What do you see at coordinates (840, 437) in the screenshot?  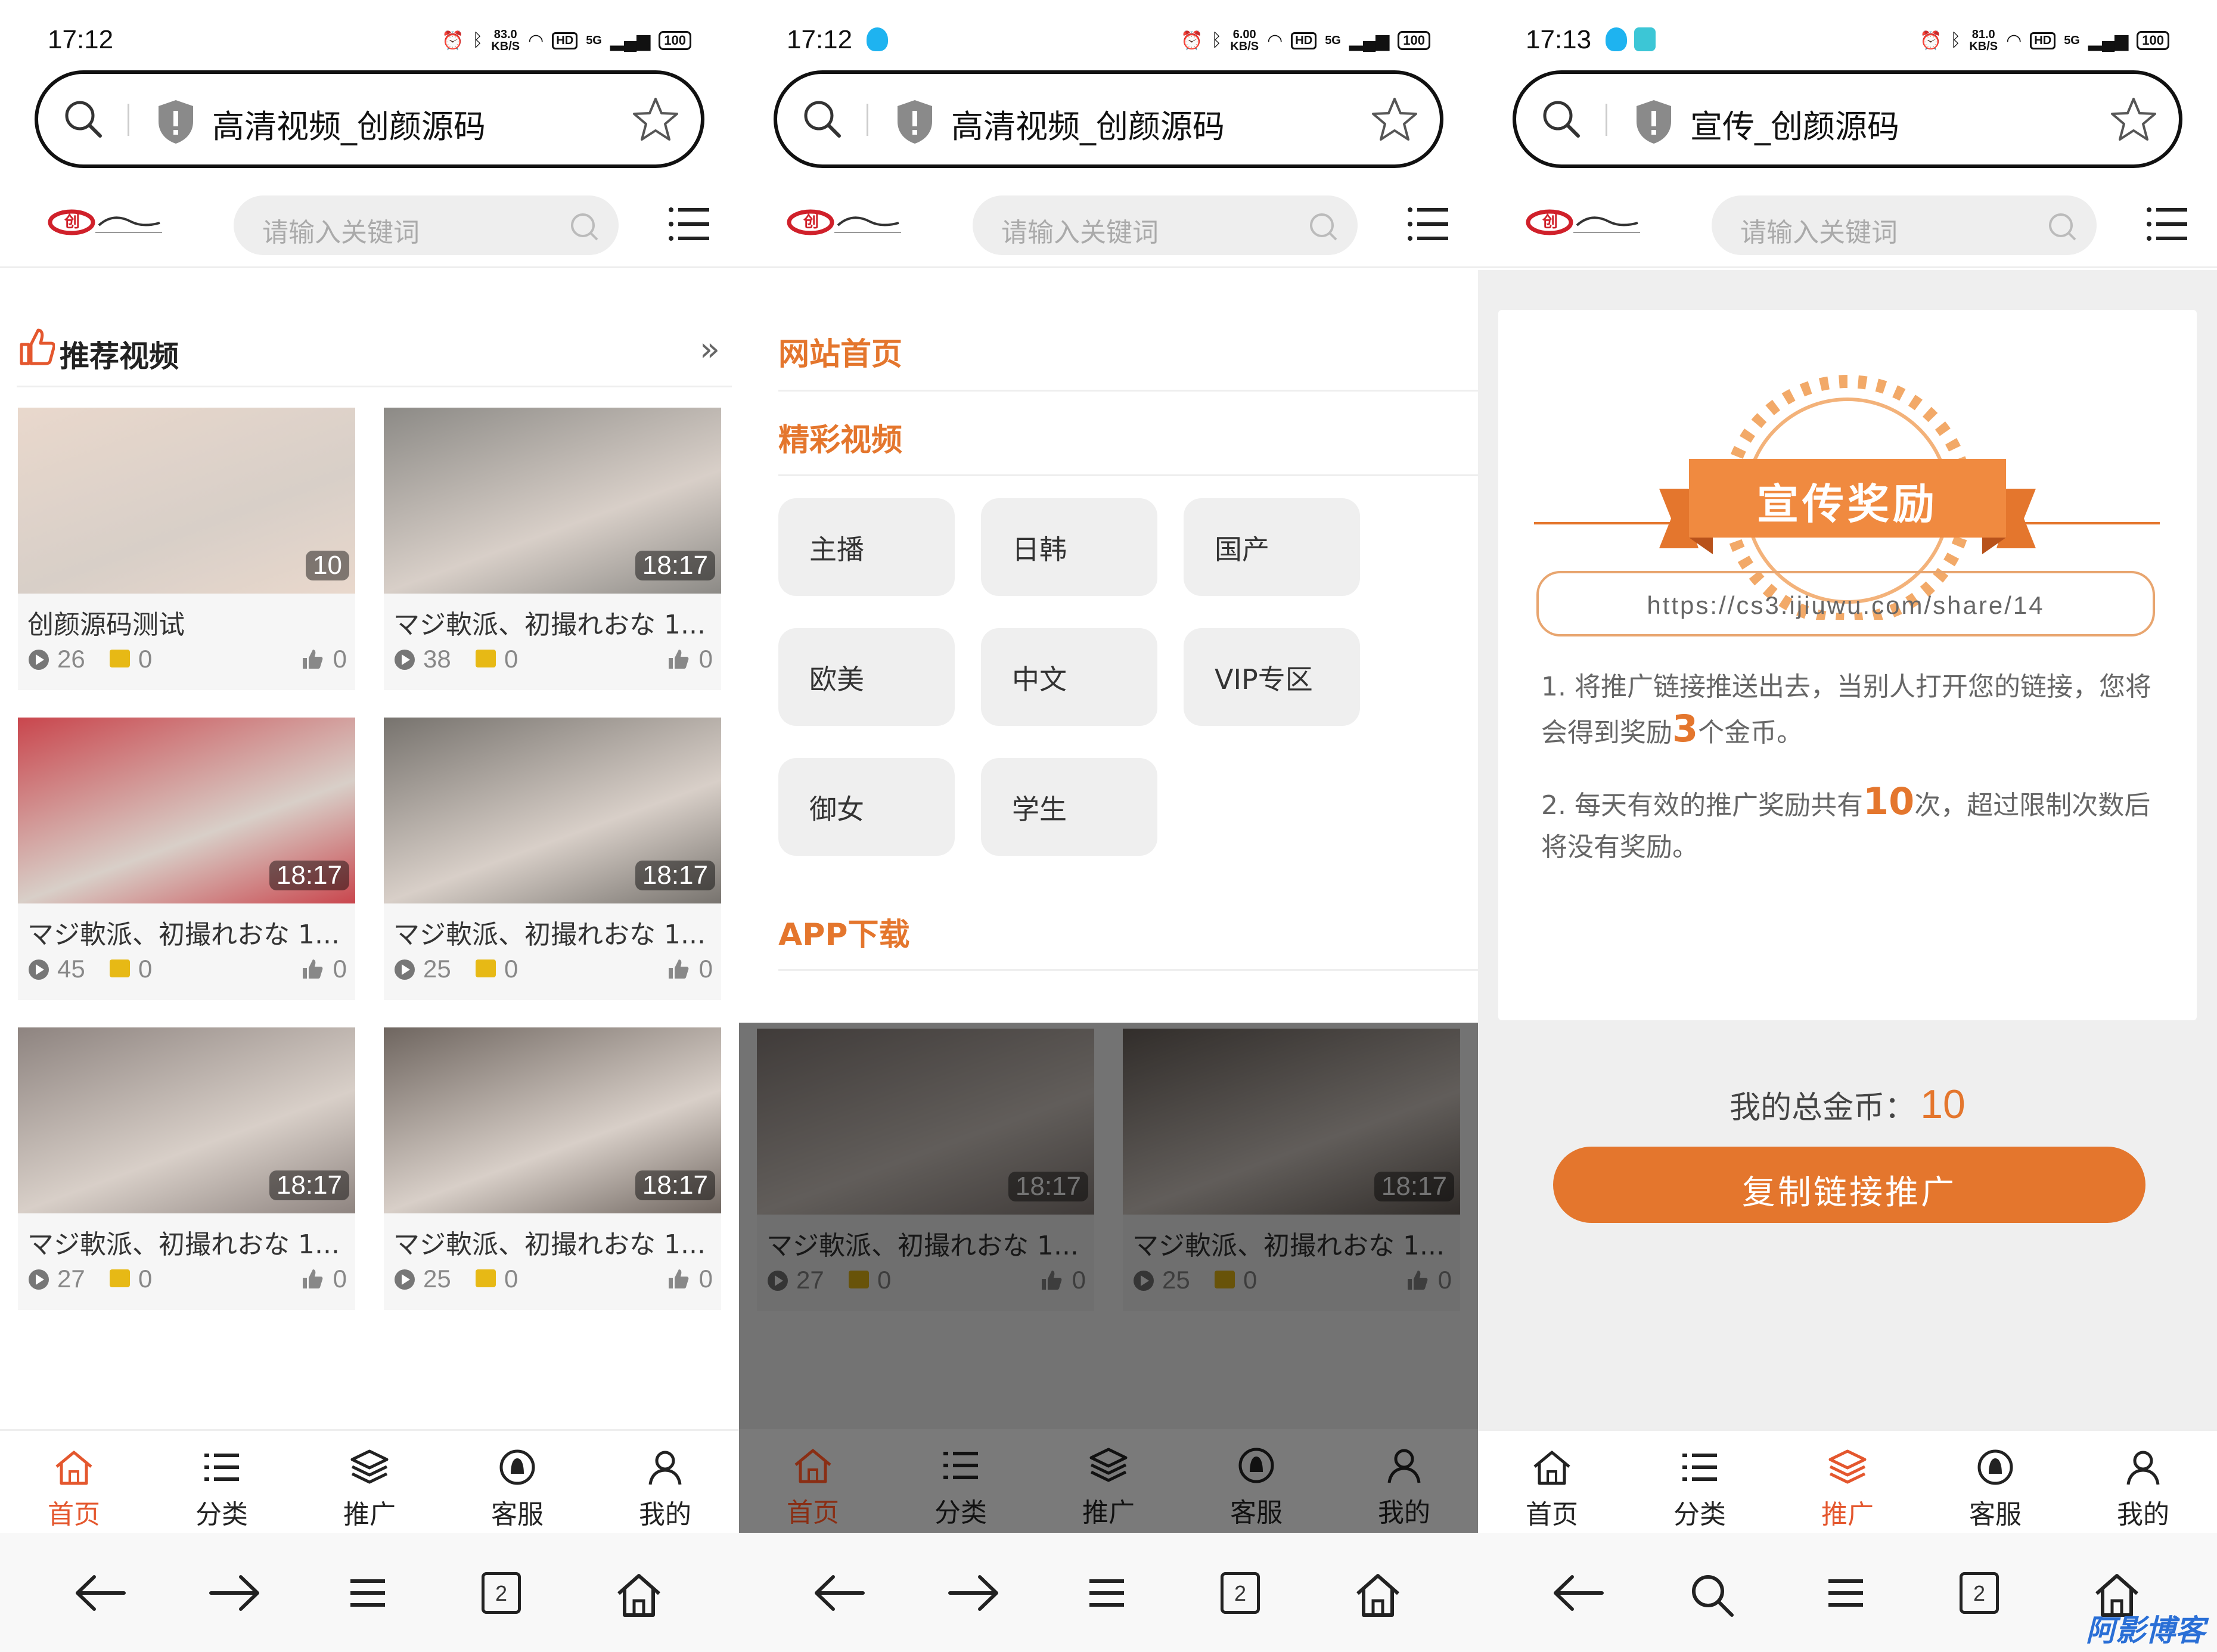 I see `menu-link-videos: 精彩视频` at bounding box center [840, 437].